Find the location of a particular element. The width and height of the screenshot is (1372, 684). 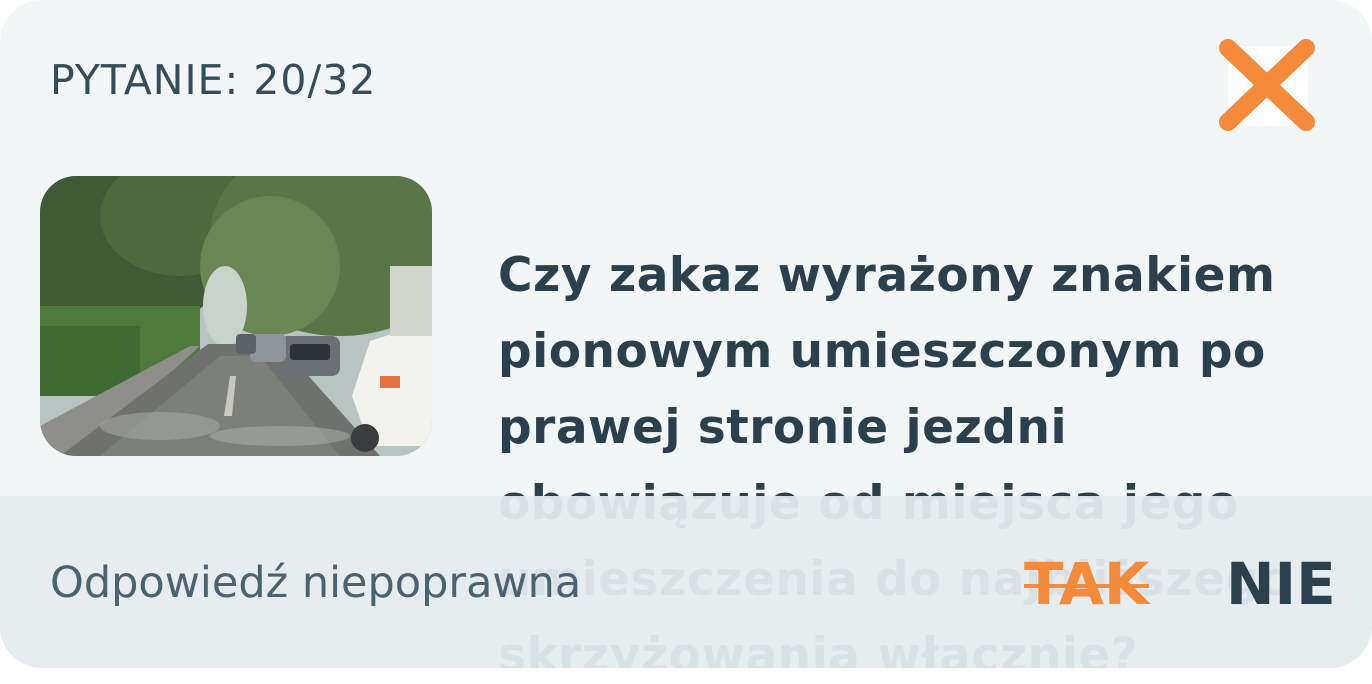

answer-yes-button: TAK is located at coordinates (1086, 584).